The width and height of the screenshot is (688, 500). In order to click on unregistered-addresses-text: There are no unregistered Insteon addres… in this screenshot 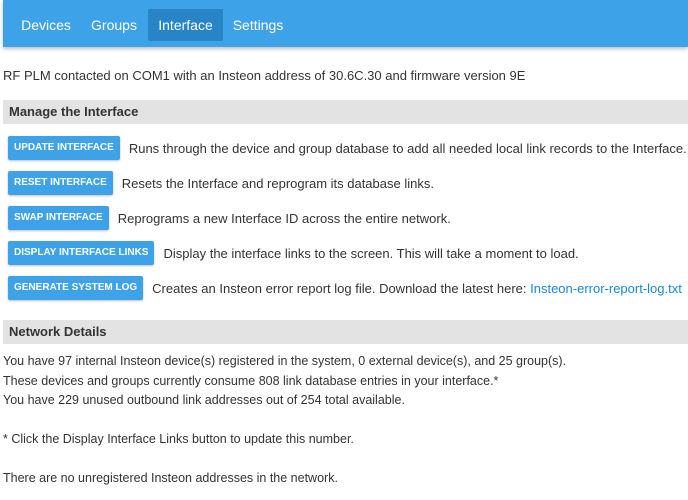, I will do `click(170, 478)`.